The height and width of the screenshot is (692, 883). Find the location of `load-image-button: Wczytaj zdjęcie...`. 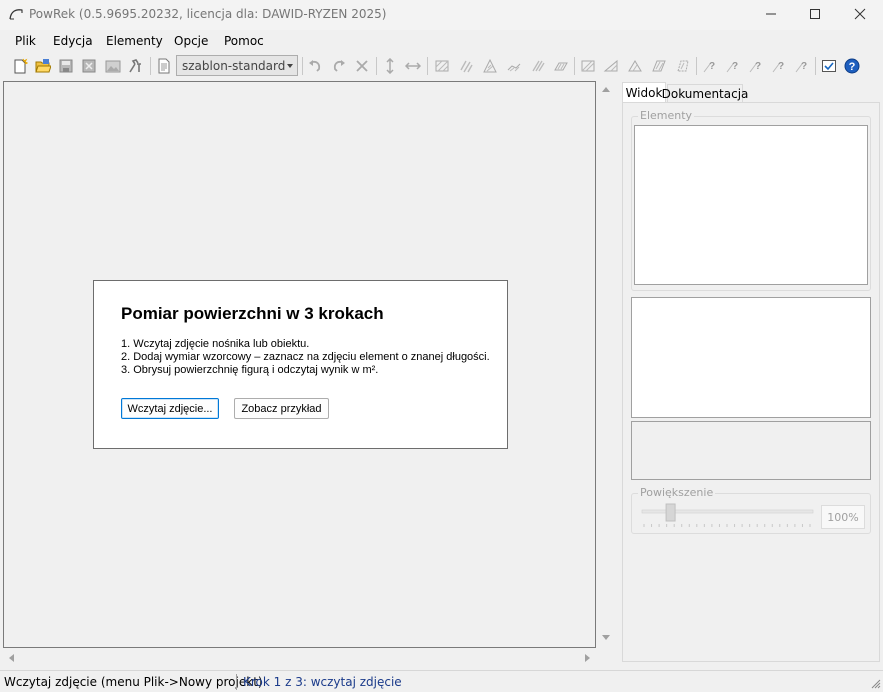

load-image-button: Wczytaj zdjęcie... is located at coordinates (170, 408).